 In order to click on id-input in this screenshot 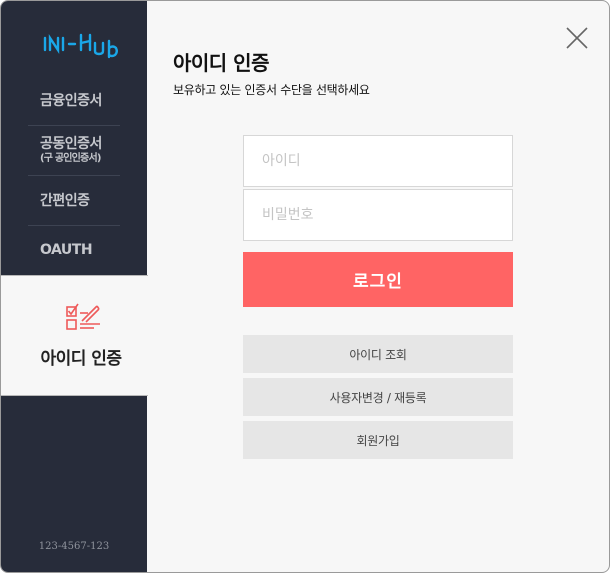, I will do `click(378, 161)`.